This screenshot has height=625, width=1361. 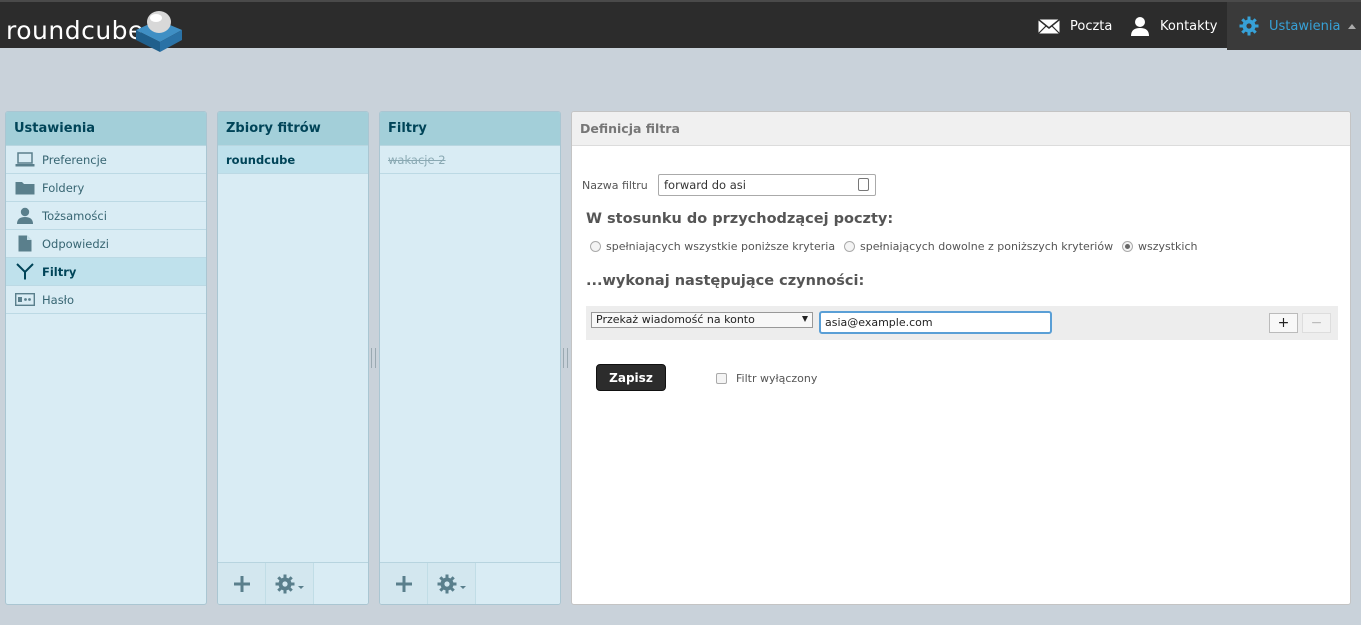 What do you see at coordinates (863, 184) in the screenshot?
I see `contact-card-icon` at bounding box center [863, 184].